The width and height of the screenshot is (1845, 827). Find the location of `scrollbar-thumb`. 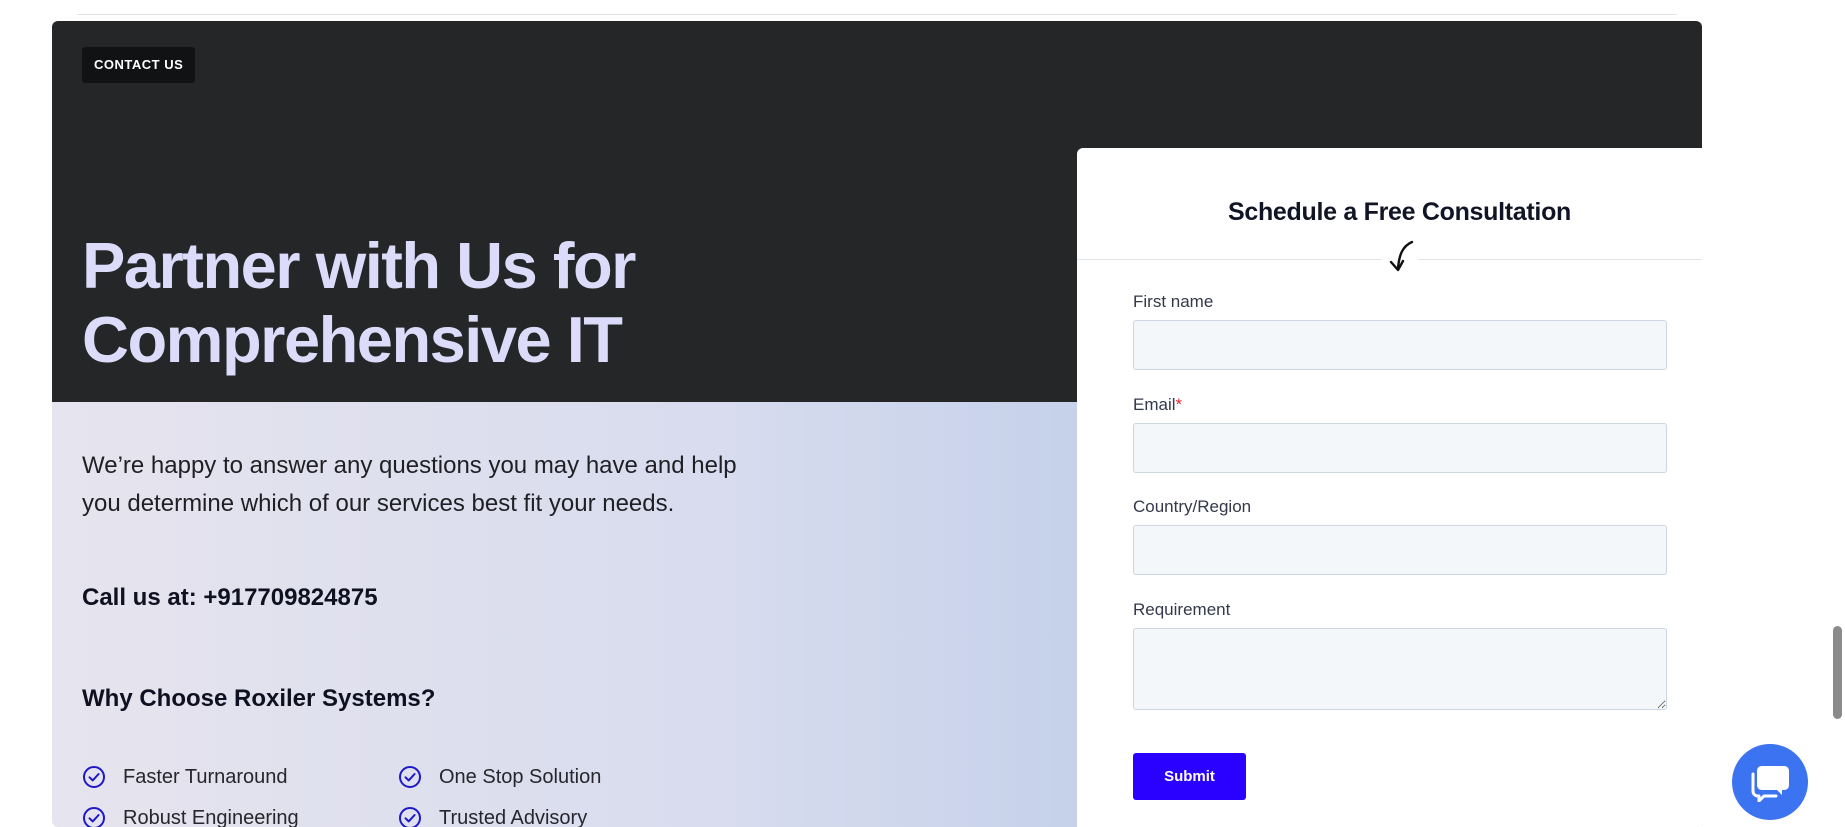

scrollbar-thumb is located at coordinates (1837, 672).